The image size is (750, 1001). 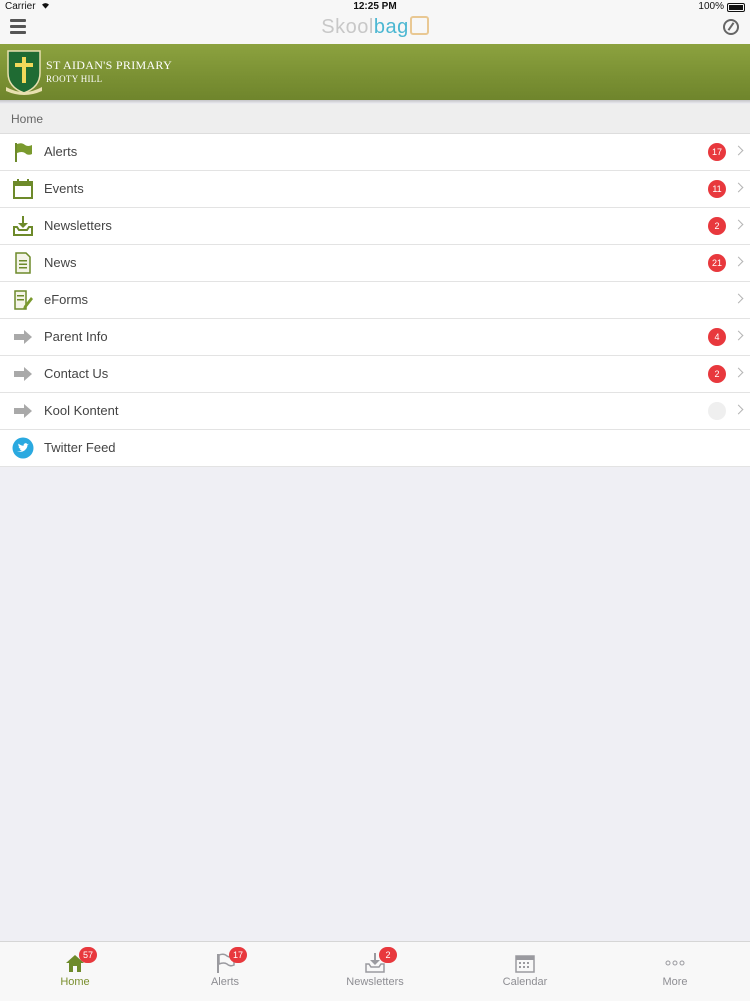 What do you see at coordinates (24, 72) in the screenshot?
I see `school-crest-icon` at bounding box center [24, 72].